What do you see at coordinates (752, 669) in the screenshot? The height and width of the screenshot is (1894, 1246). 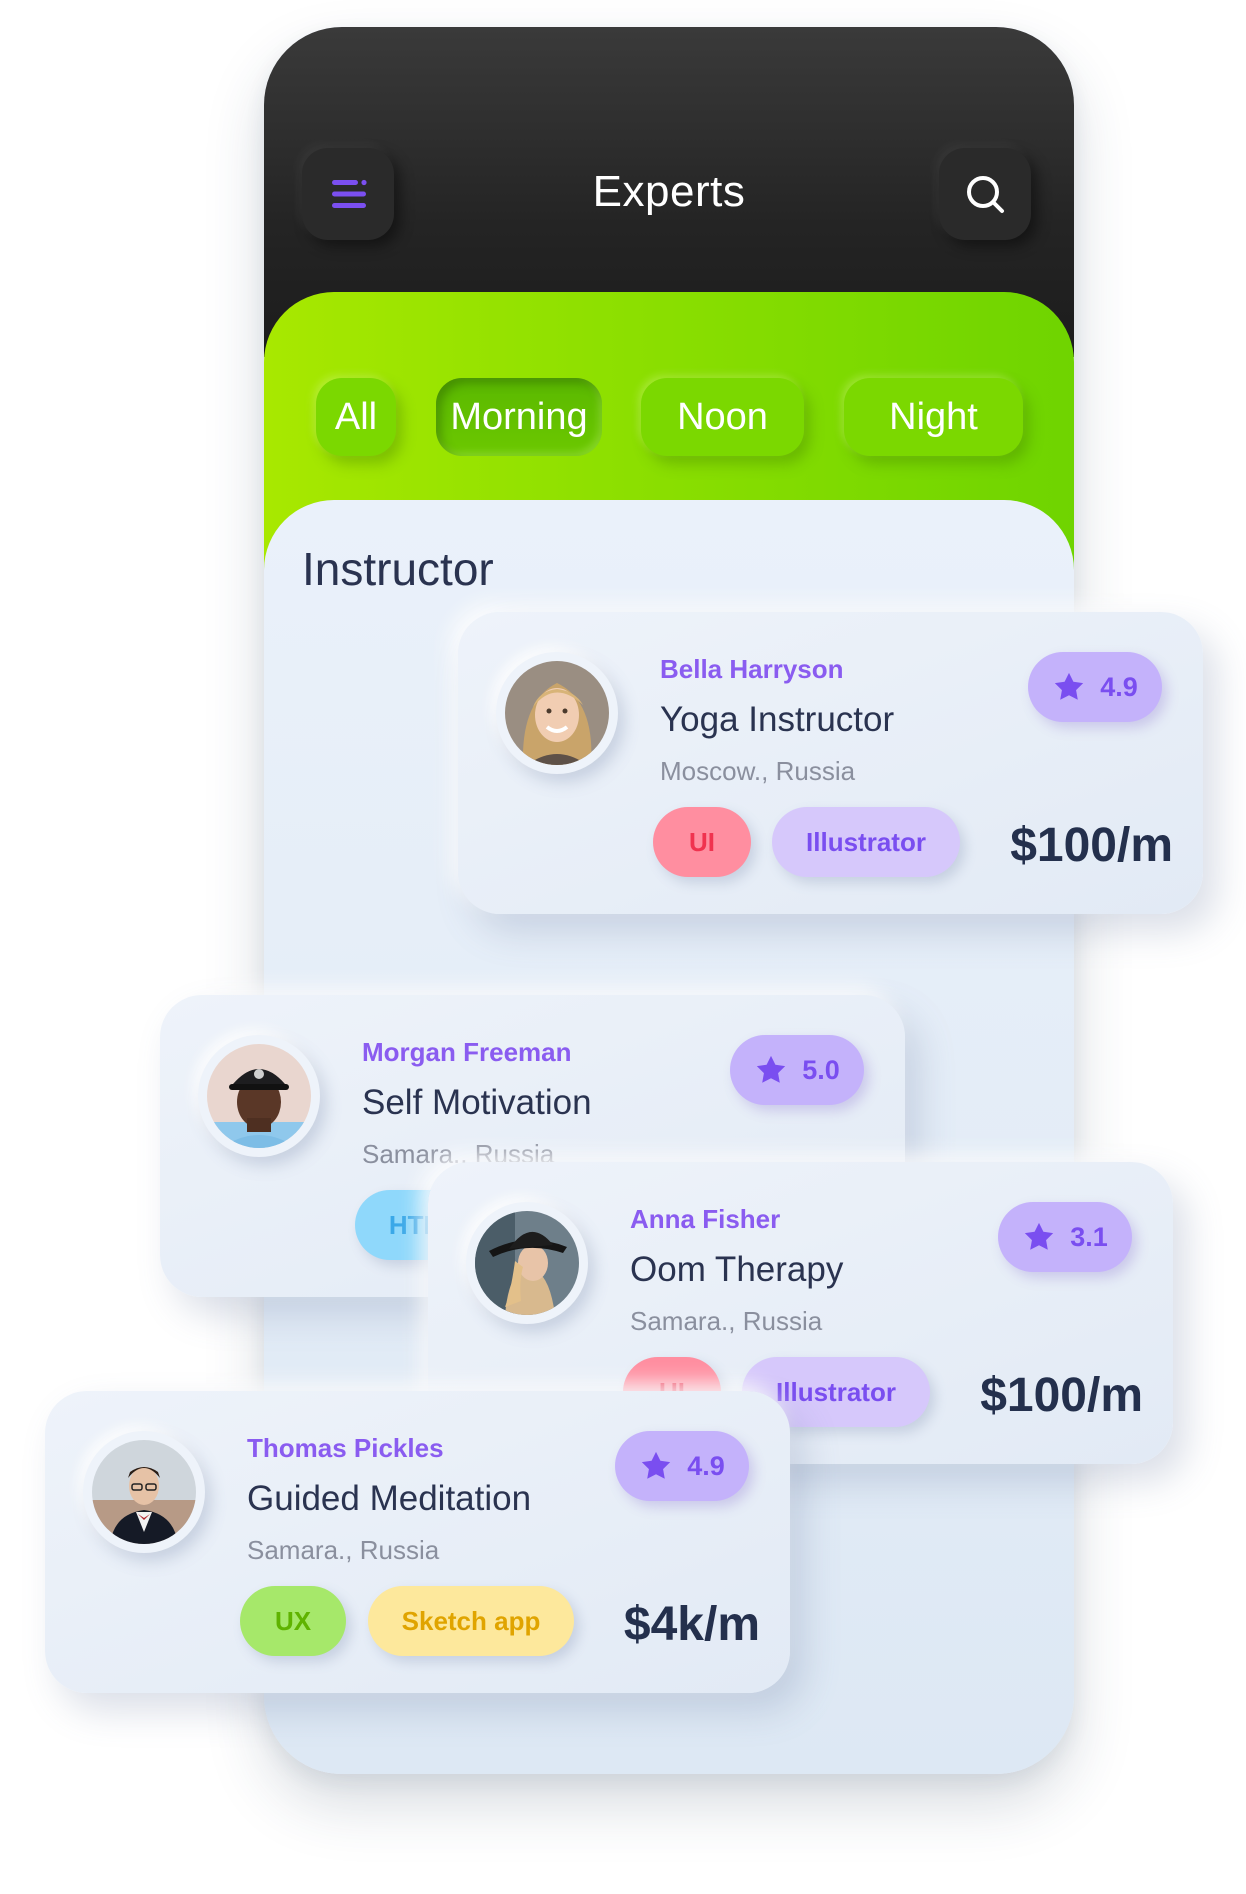 I see `expert-name: Bella Harryson` at bounding box center [752, 669].